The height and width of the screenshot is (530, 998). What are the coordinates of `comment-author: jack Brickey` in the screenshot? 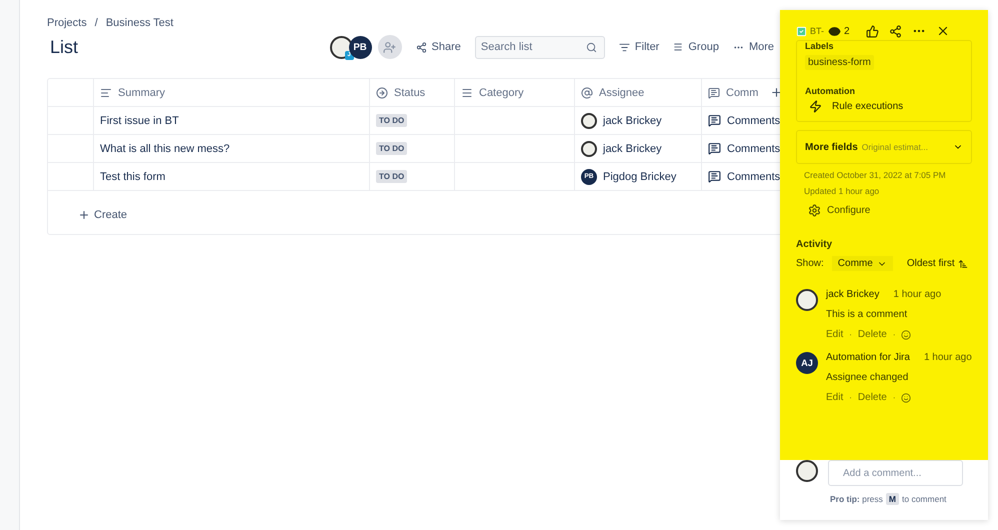 It's located at (853, 294).